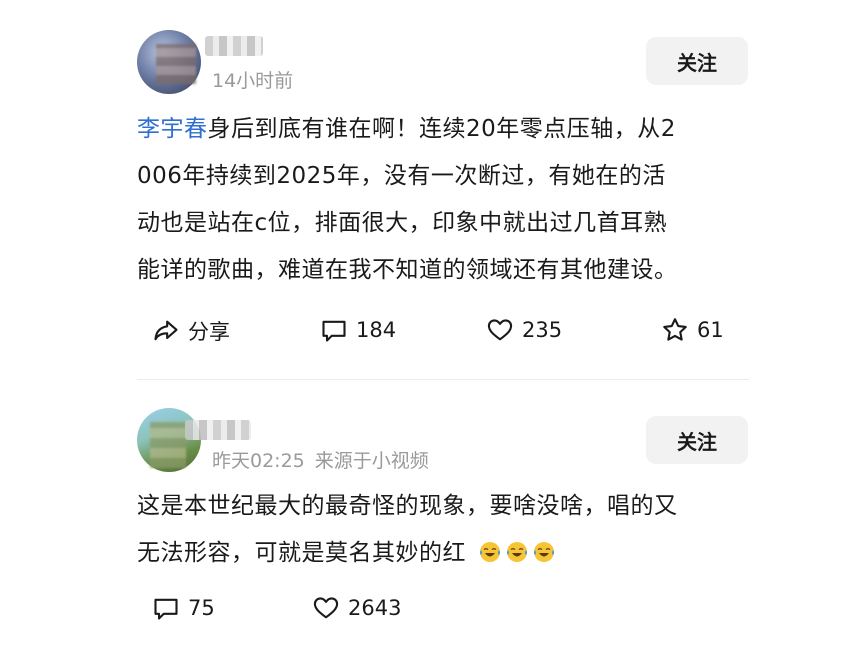  Describe the element at coordinates (258, 461) in the screenshot. I see `timestamp-text: 昨天02:25` at that location.